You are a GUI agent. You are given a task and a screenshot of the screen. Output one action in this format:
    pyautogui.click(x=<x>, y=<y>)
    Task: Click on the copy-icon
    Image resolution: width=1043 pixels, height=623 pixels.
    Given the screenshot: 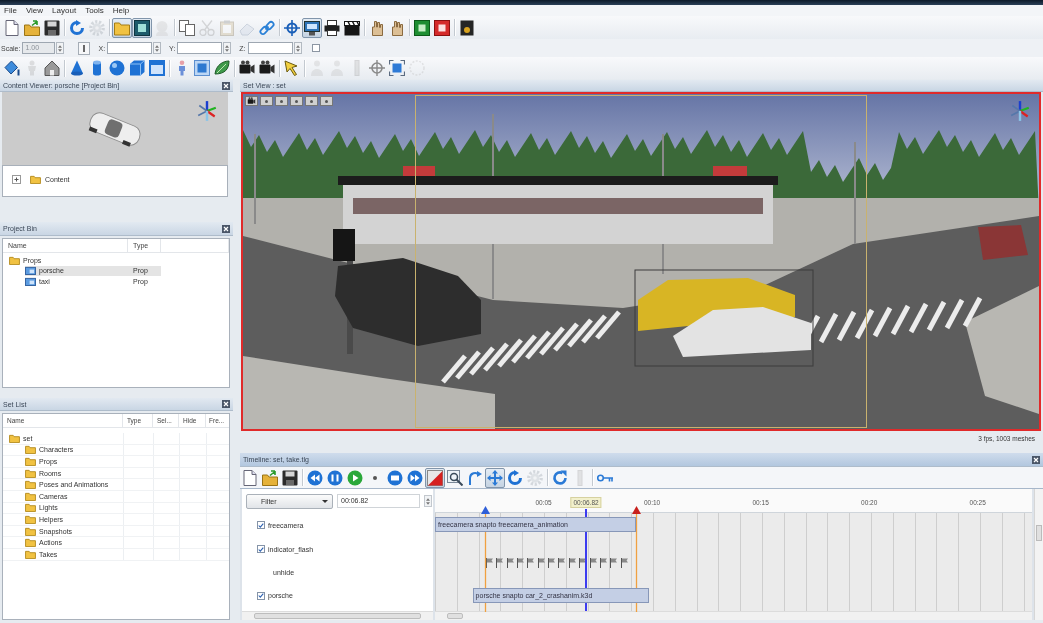 What is the action you would take?
    pyautogui.click(x=187, y=27)
    